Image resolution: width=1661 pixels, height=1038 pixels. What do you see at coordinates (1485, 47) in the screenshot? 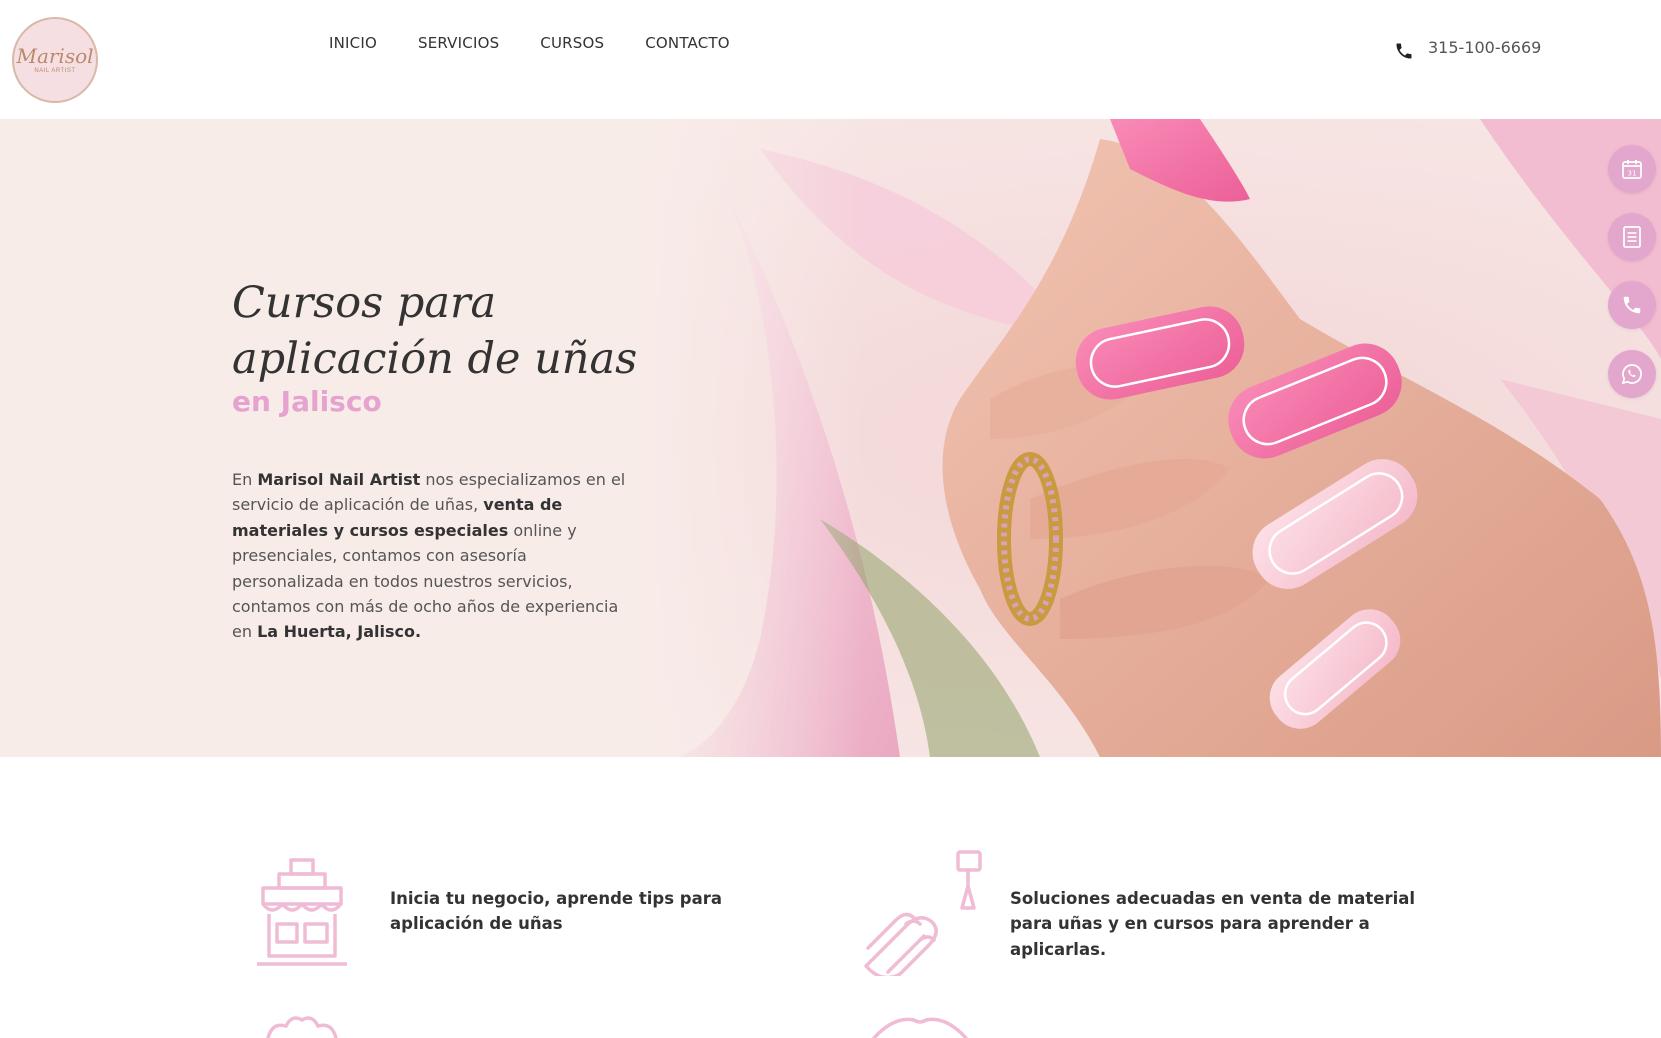
I see `phone-number: 315-100-6669` at bounding box center [1485, 47].